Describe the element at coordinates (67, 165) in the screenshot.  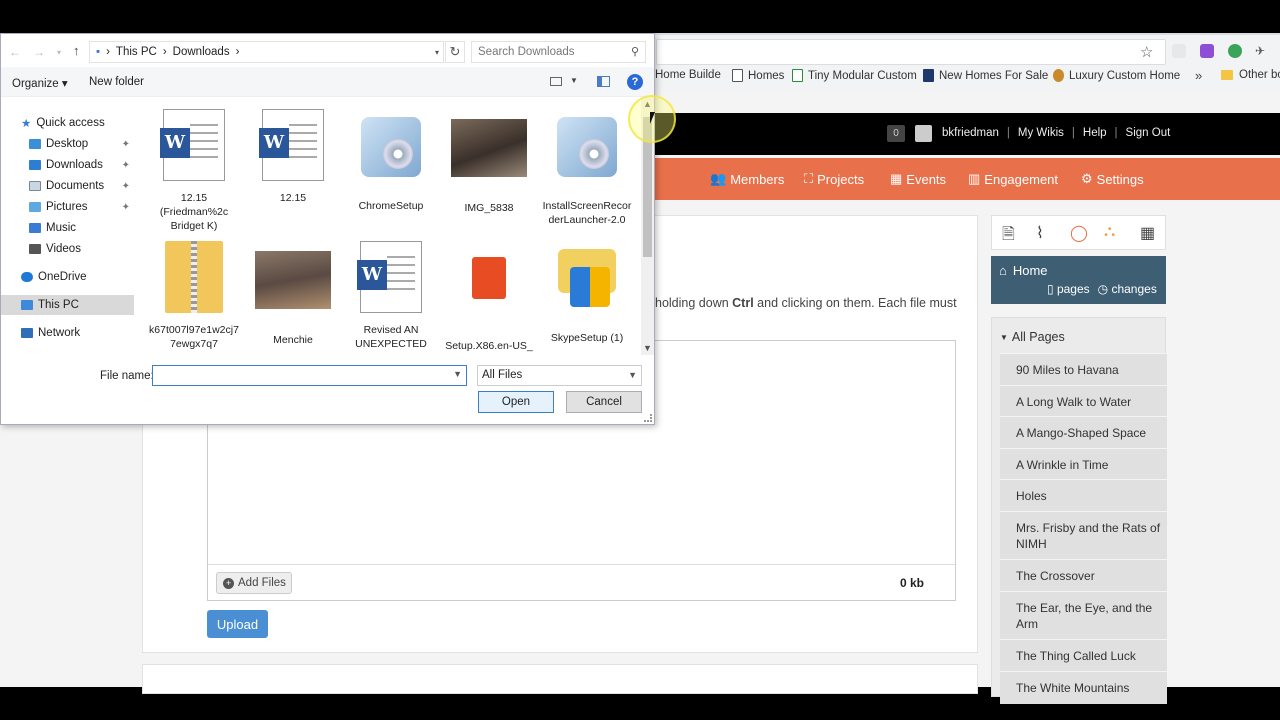
I see `nav-downloads: Downloads ✦` at that location.